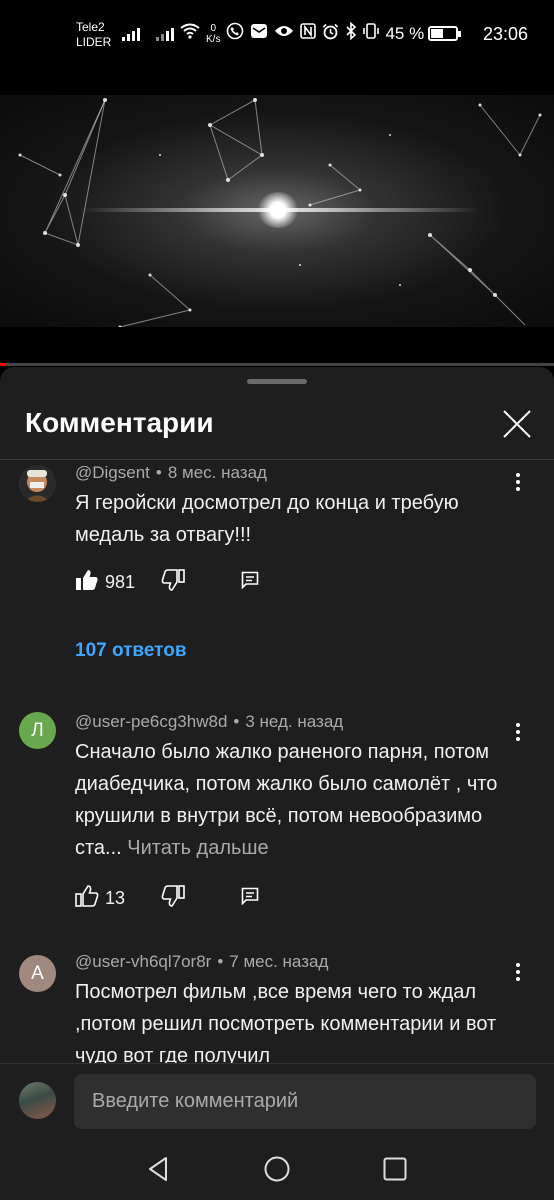 This screenshot has width=554, height=1200. I want to click on home-button, so click(277, 1169).